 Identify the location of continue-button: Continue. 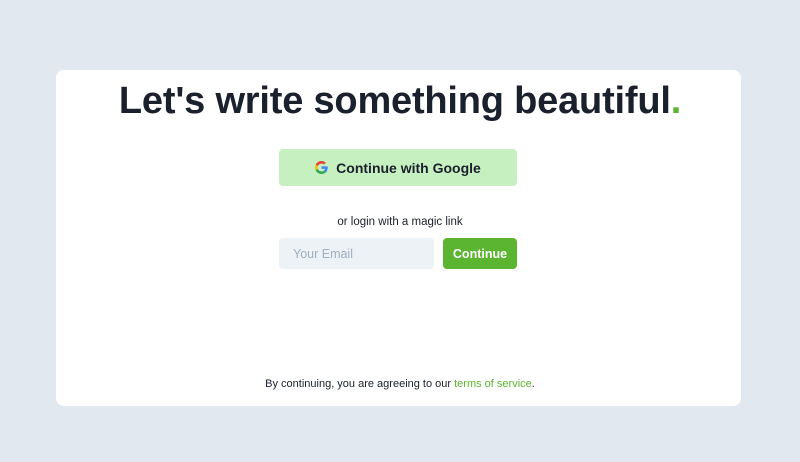
(480, 253).